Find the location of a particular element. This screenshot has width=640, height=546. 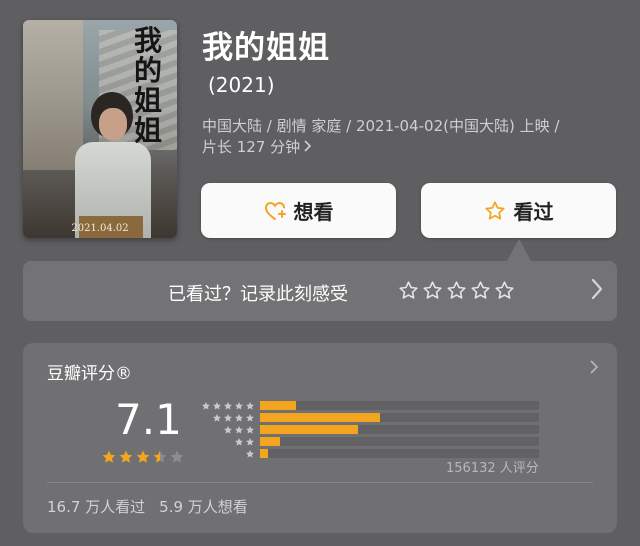

poster-building is located at coordinates (53, 95).